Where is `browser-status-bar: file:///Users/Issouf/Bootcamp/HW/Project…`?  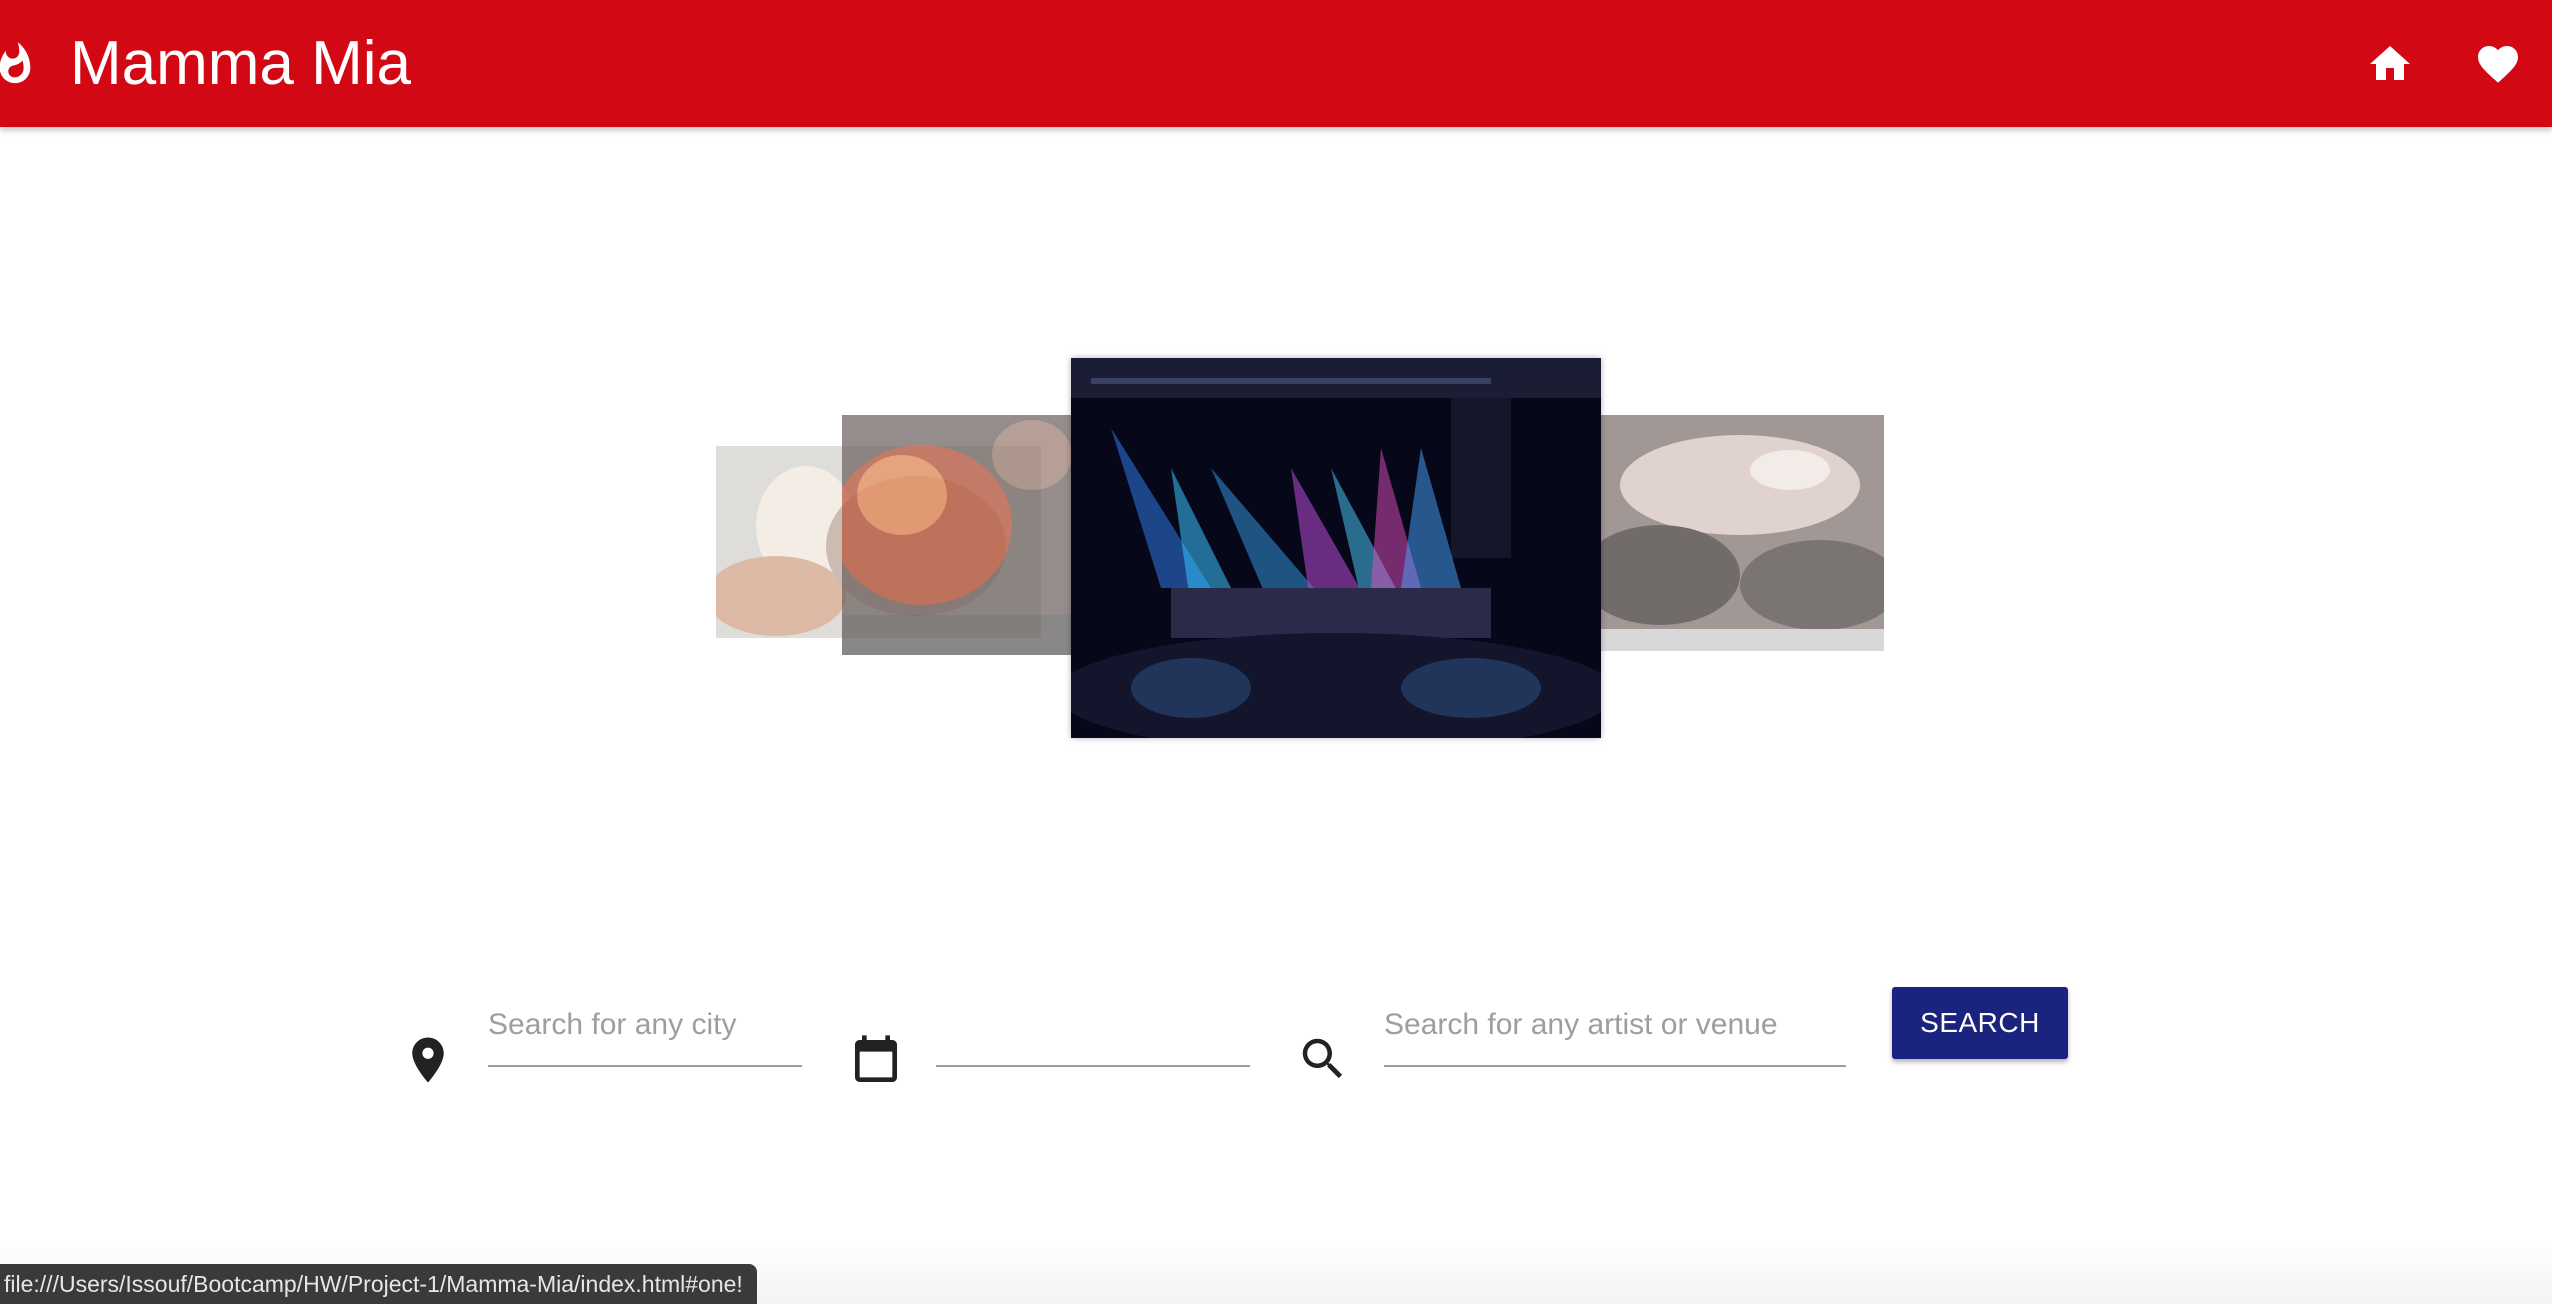
browser-status-bar: file:///Users/Issouf/Bootcamp/HW/Project… is located at coordinates (378, 1284).